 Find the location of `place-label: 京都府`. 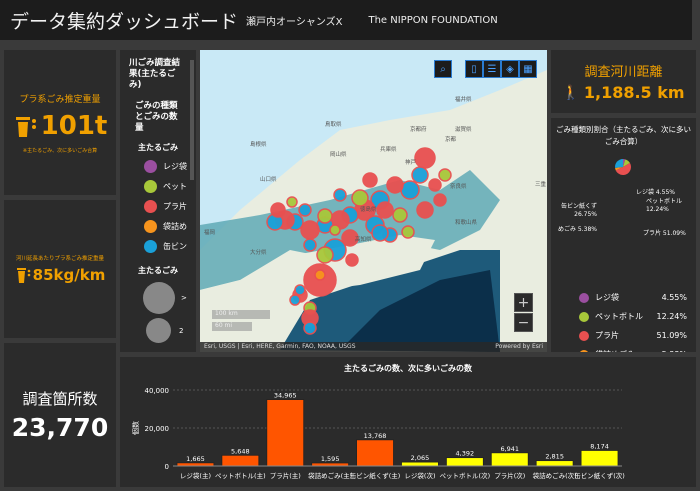

place-label: 京都府 is located at coordinates (418, 130).